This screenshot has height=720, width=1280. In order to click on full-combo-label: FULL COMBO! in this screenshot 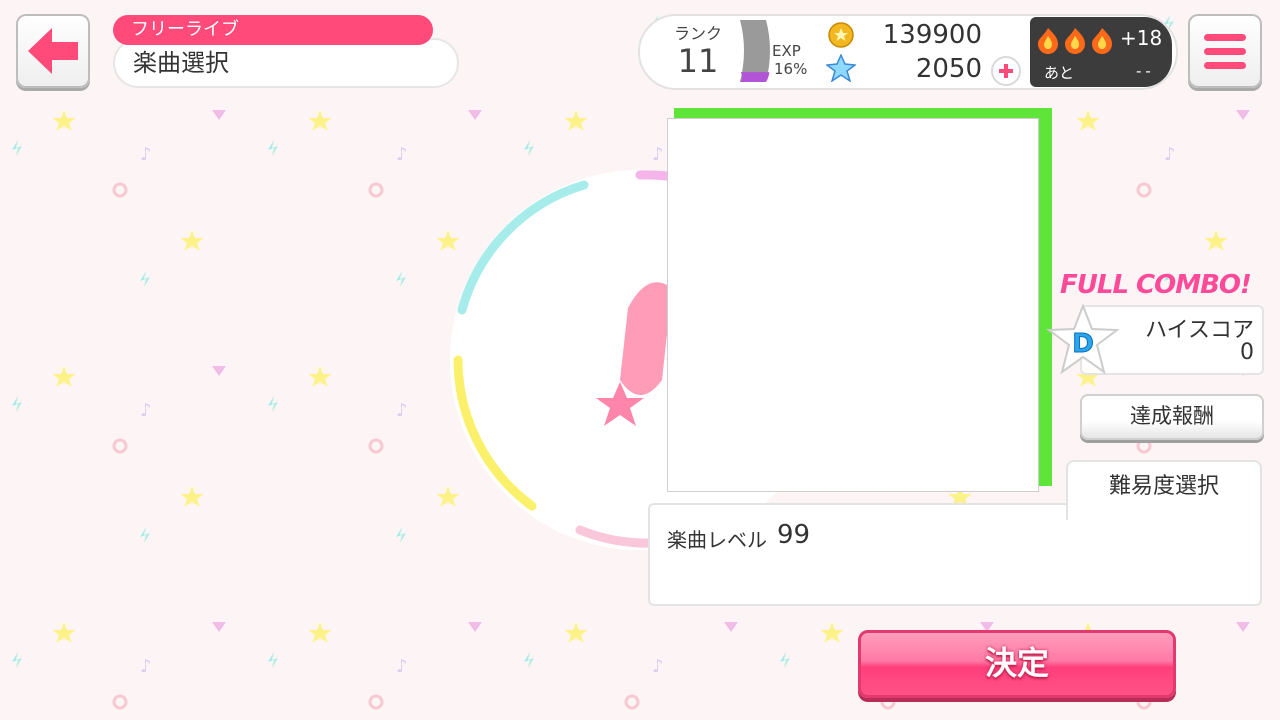, I will do `click(1156, 285)`.